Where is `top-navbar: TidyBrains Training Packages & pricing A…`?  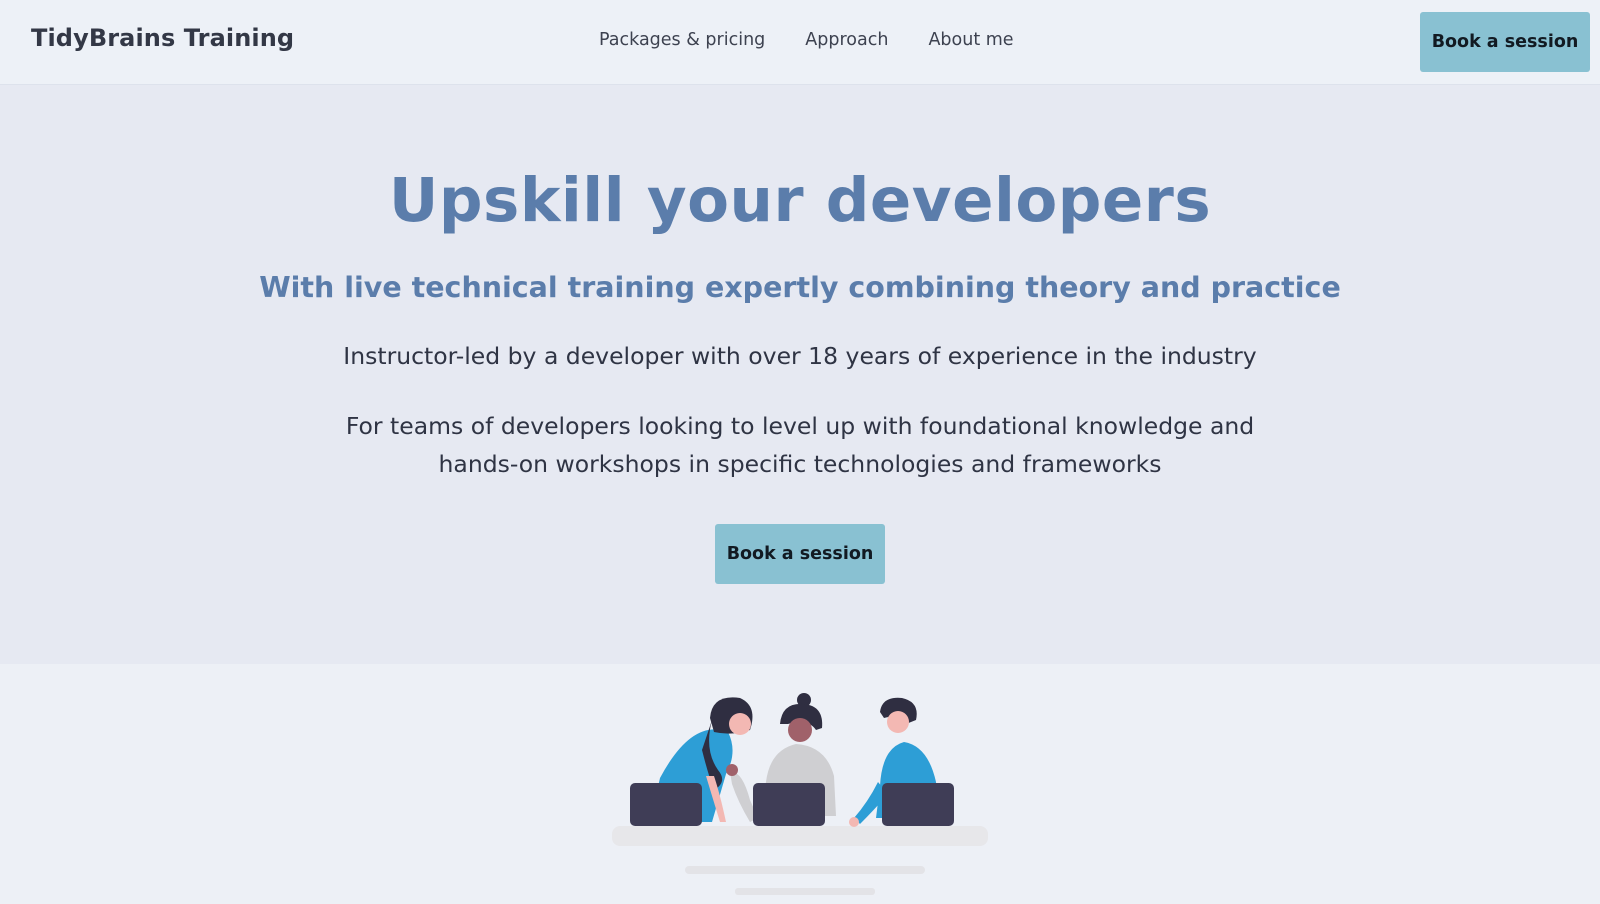
top-navbar: TidyBrains Training Packages & pricing A… is located at coordinates (800, 42).